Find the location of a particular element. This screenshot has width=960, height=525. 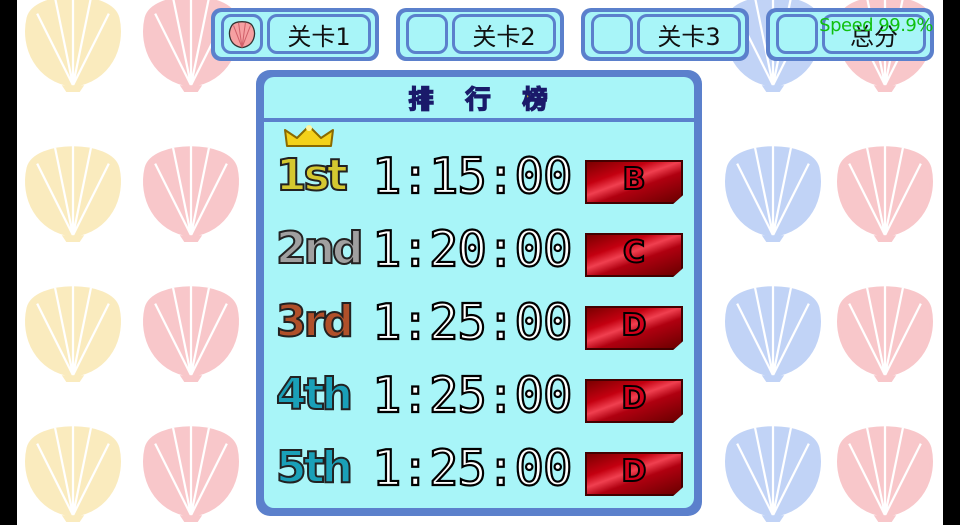

tab-stage-3: 关卡3 is located at coordinates (665, 34).